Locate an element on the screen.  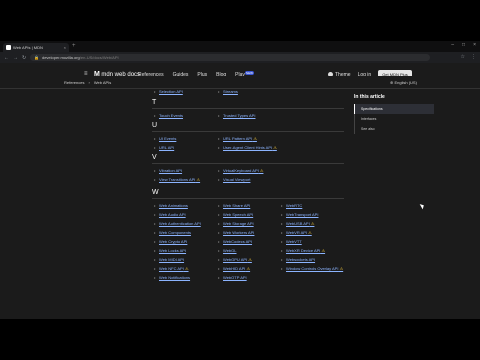
bookmark-star-icon: ☆ is located at coordinates (463, 57).